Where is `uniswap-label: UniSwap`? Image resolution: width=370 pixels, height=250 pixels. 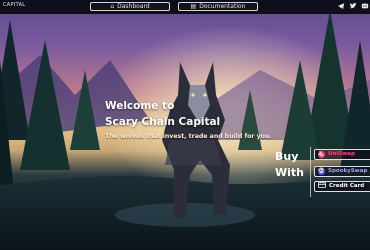
uniswap-label: UniSwap is located at coordinates (341, 154).